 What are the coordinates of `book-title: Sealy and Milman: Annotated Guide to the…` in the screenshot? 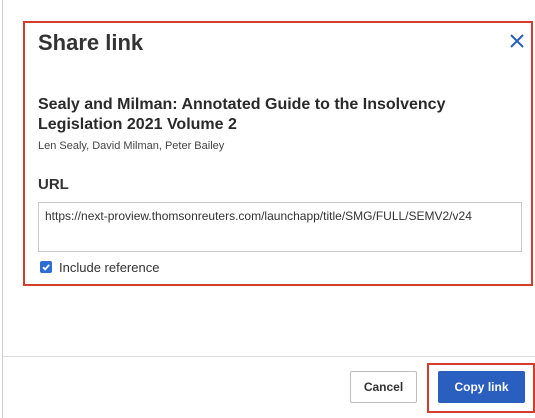 It's located at (242, 114).